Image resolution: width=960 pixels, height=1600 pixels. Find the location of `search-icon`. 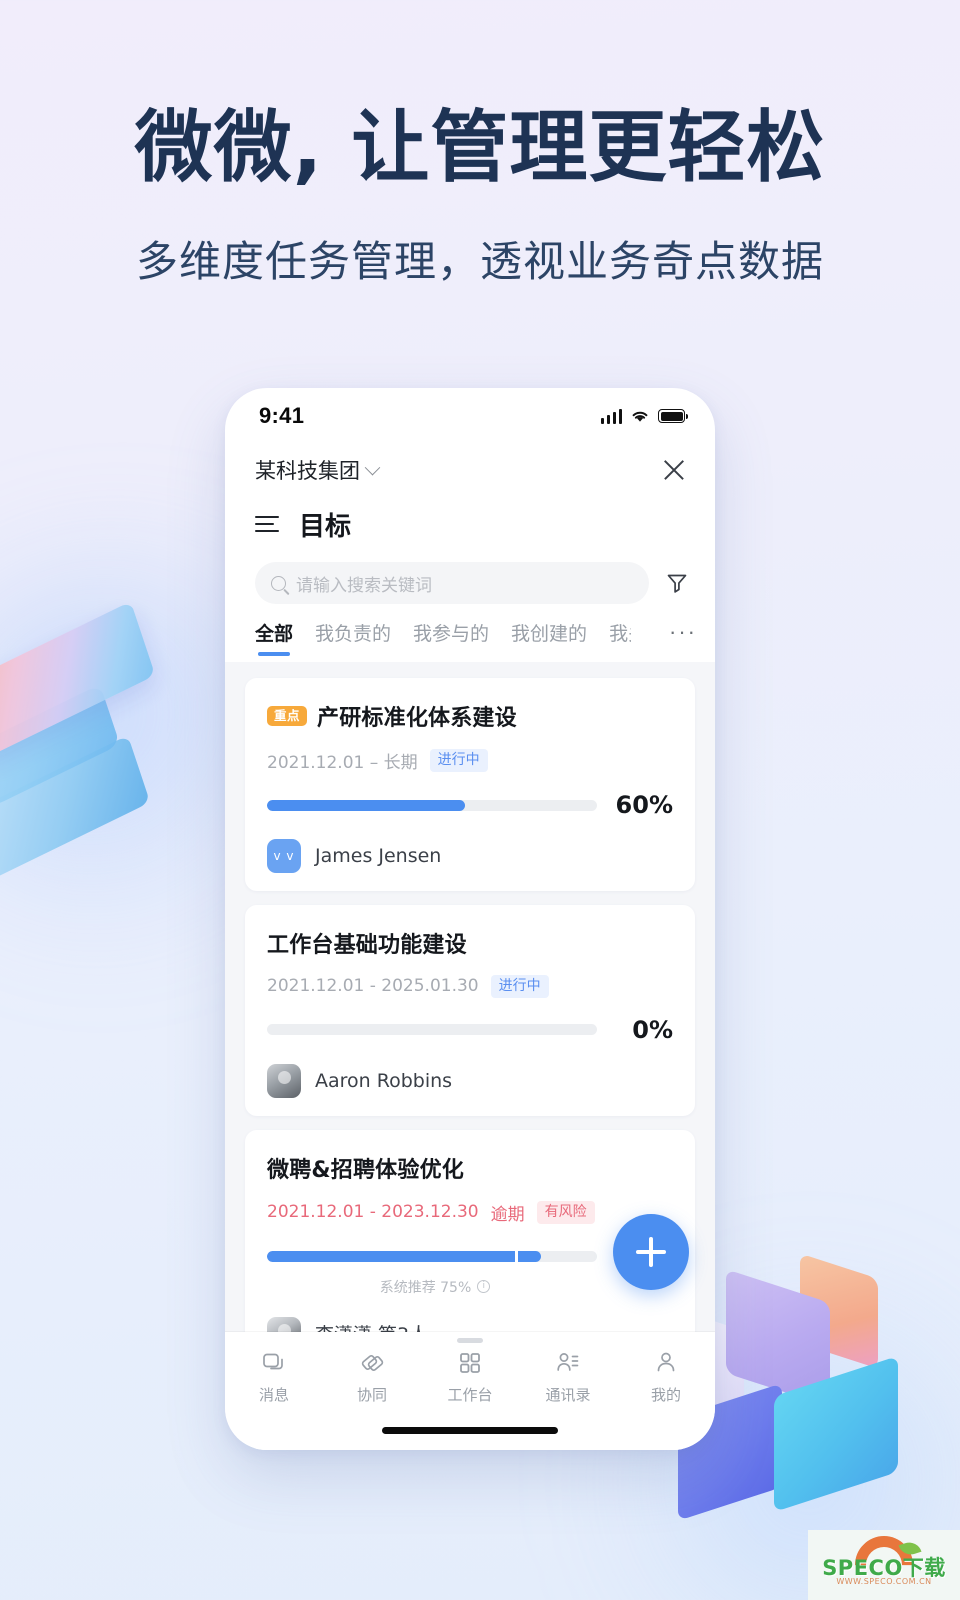

search-icon is located at coordinates (278, 583).